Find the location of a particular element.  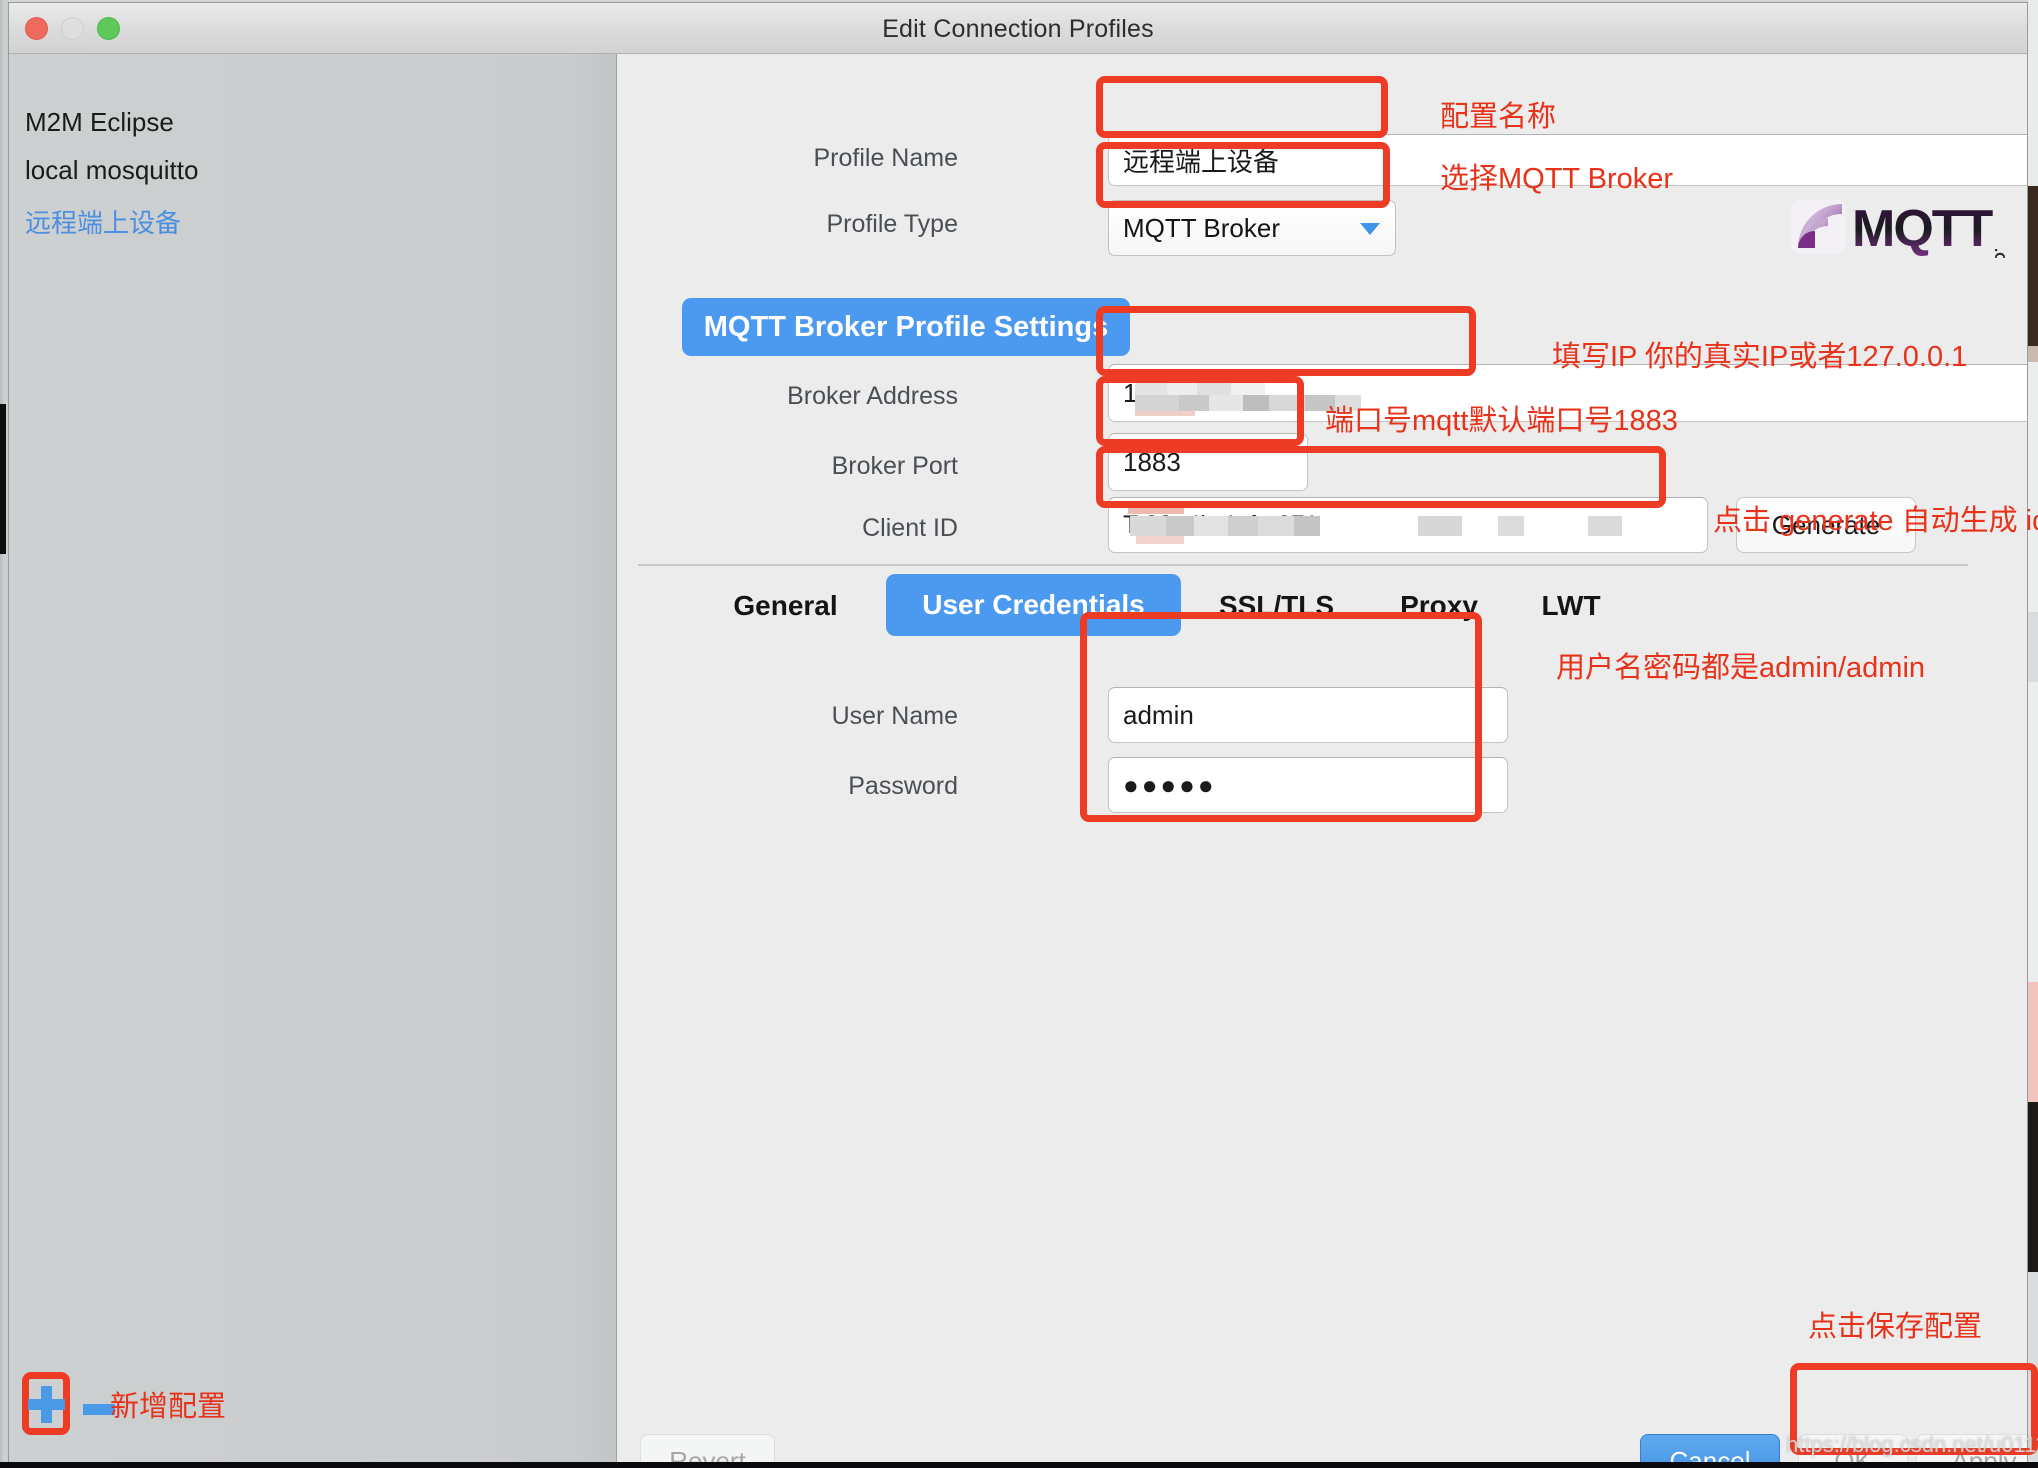

desktop-bottom-edge is located at coordinates (1019, 1465).